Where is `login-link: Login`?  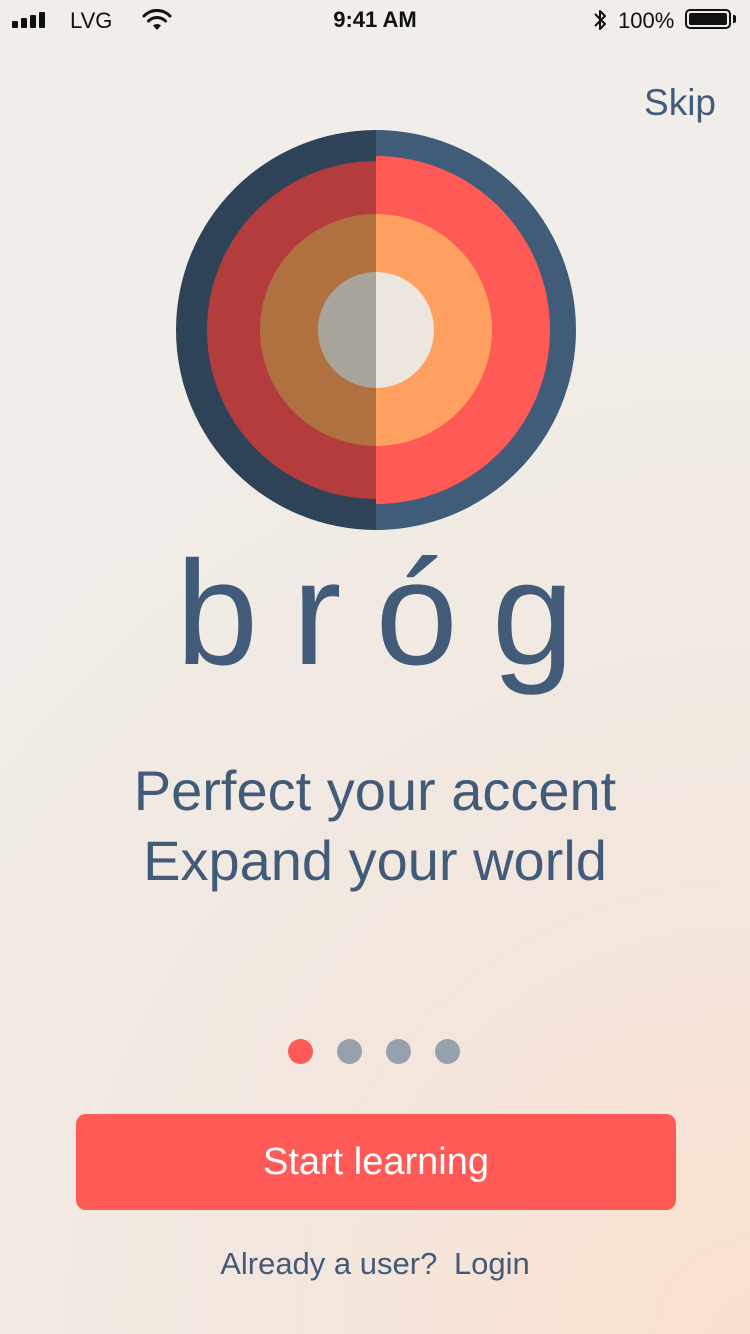
login-link: Login is located at coordinates (492, 1263).